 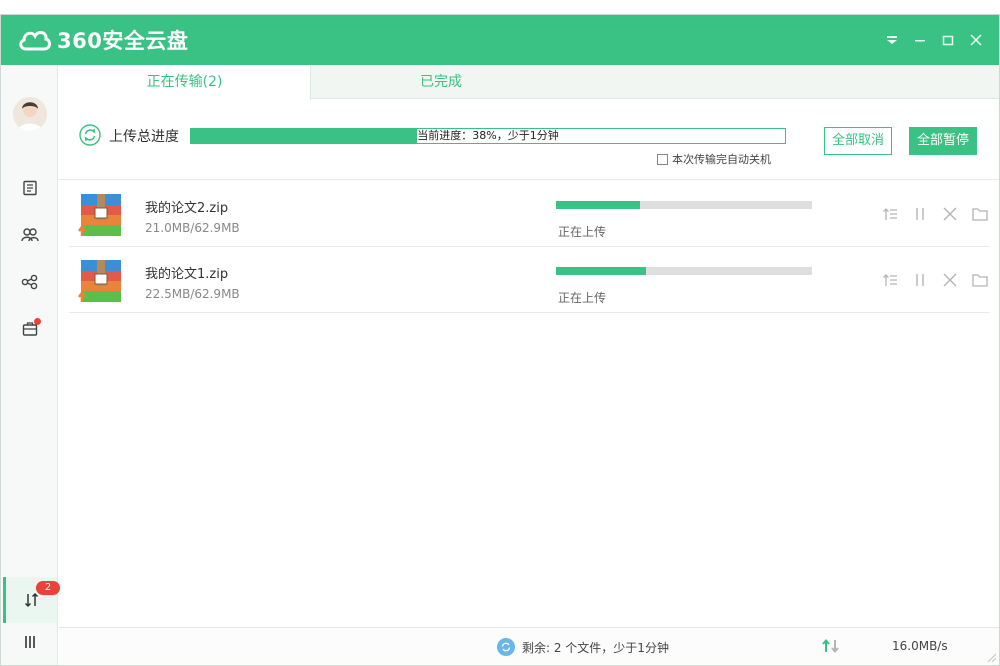 What do you see at coordinates (441, 82) in the screenshot?
I see `tab-completed: 已完成` at bounding box center [441, 82].